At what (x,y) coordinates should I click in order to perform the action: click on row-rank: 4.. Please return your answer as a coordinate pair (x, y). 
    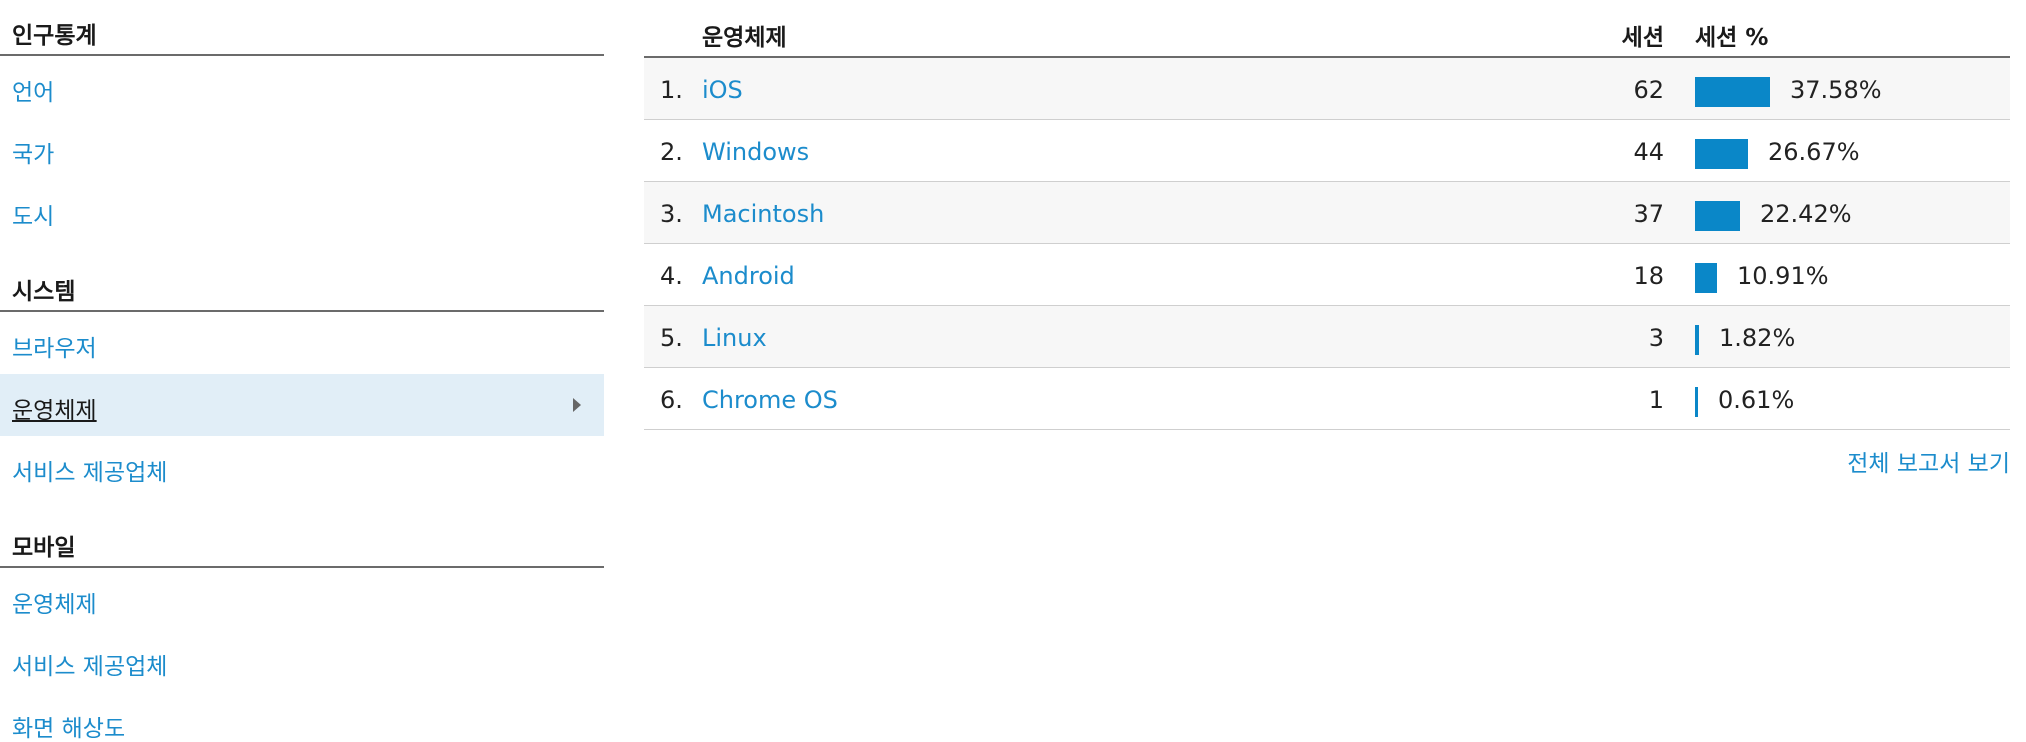
    Looking at the image, I should click on (671, 276).